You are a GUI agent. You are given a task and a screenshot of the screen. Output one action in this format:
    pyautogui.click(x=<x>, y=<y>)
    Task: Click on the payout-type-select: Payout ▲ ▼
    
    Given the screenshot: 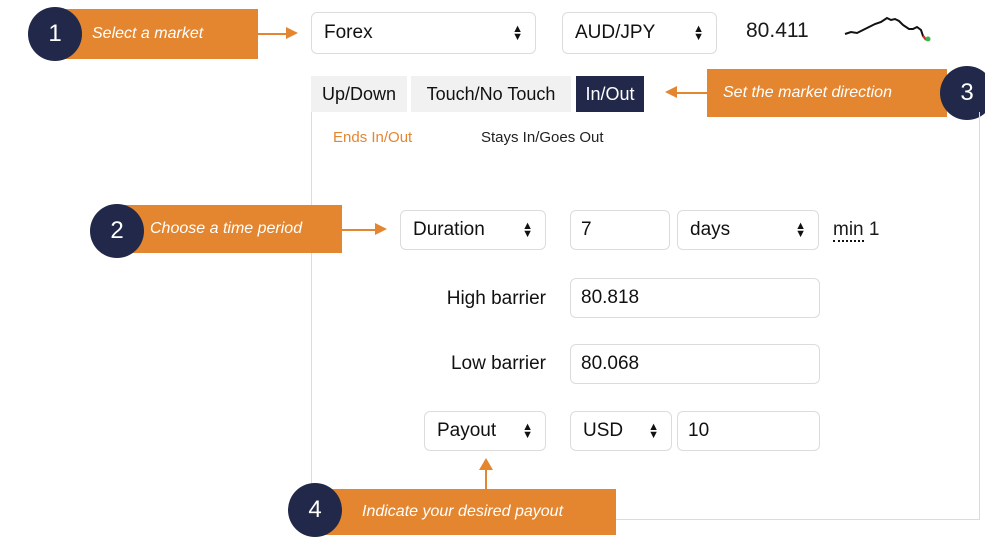 What is the action you would take?
    pyautogui.click(x=485, y=431)
    